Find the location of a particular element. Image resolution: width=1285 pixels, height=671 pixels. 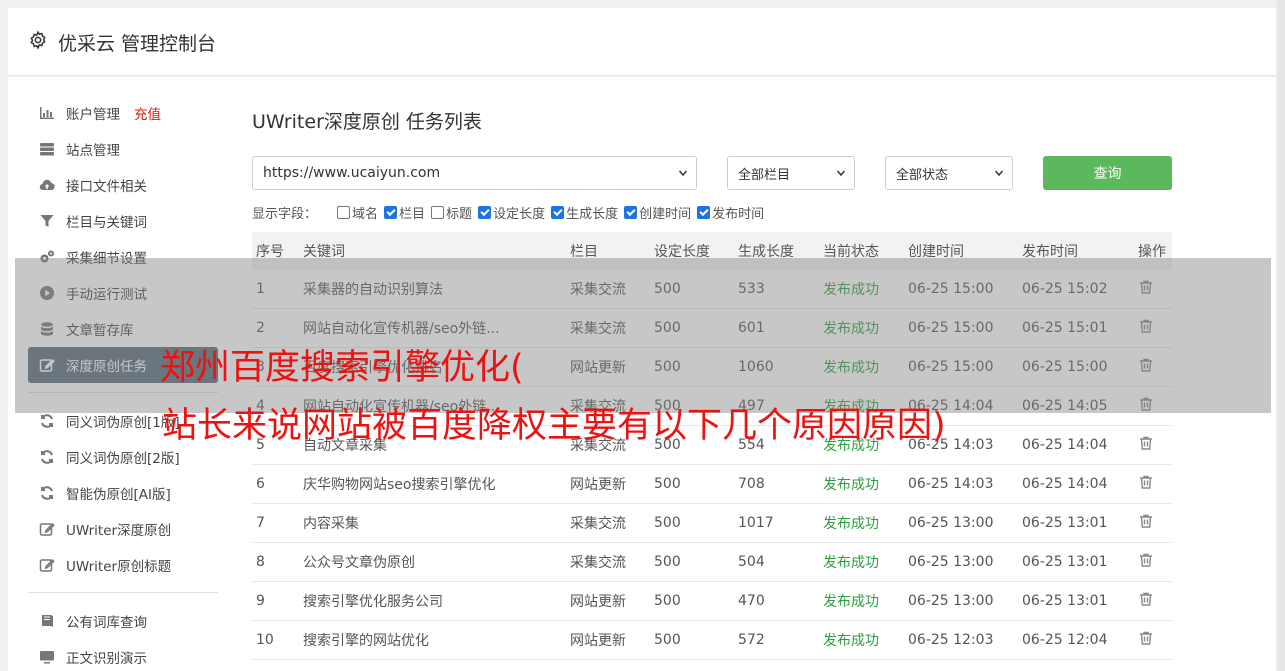

cell-gen-length: 572 is located at coordinates (751, 640).